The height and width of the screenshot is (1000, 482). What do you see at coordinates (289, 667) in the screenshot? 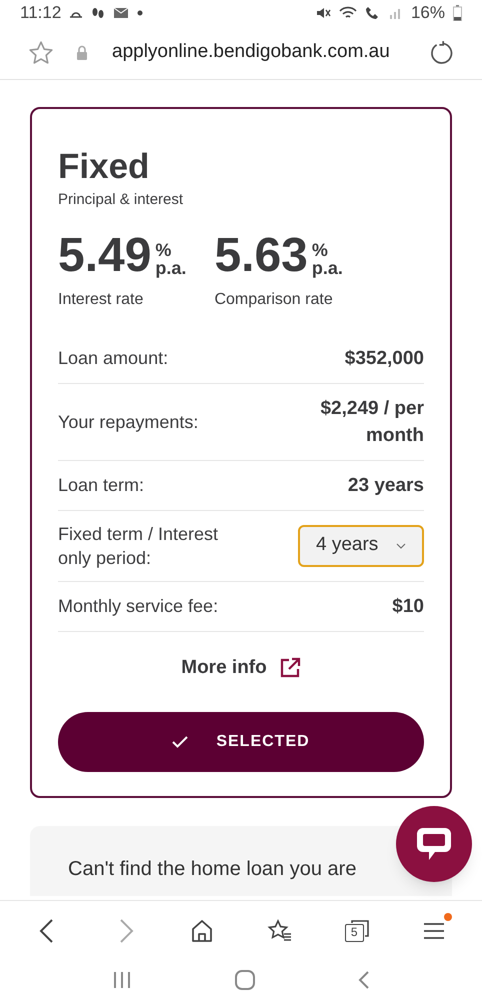
I see `external-link-icon` at bounding box center [289, 667].